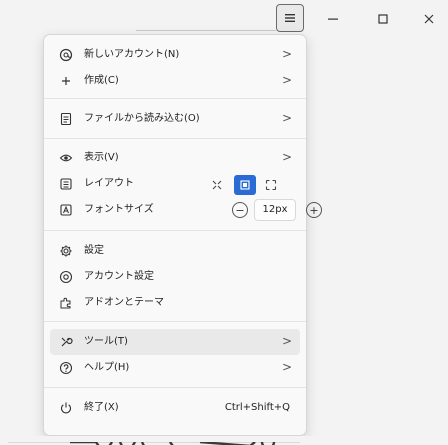 The height and width of the screenshot is (445, 448). I want to click on title-bar, so click(224, 19).